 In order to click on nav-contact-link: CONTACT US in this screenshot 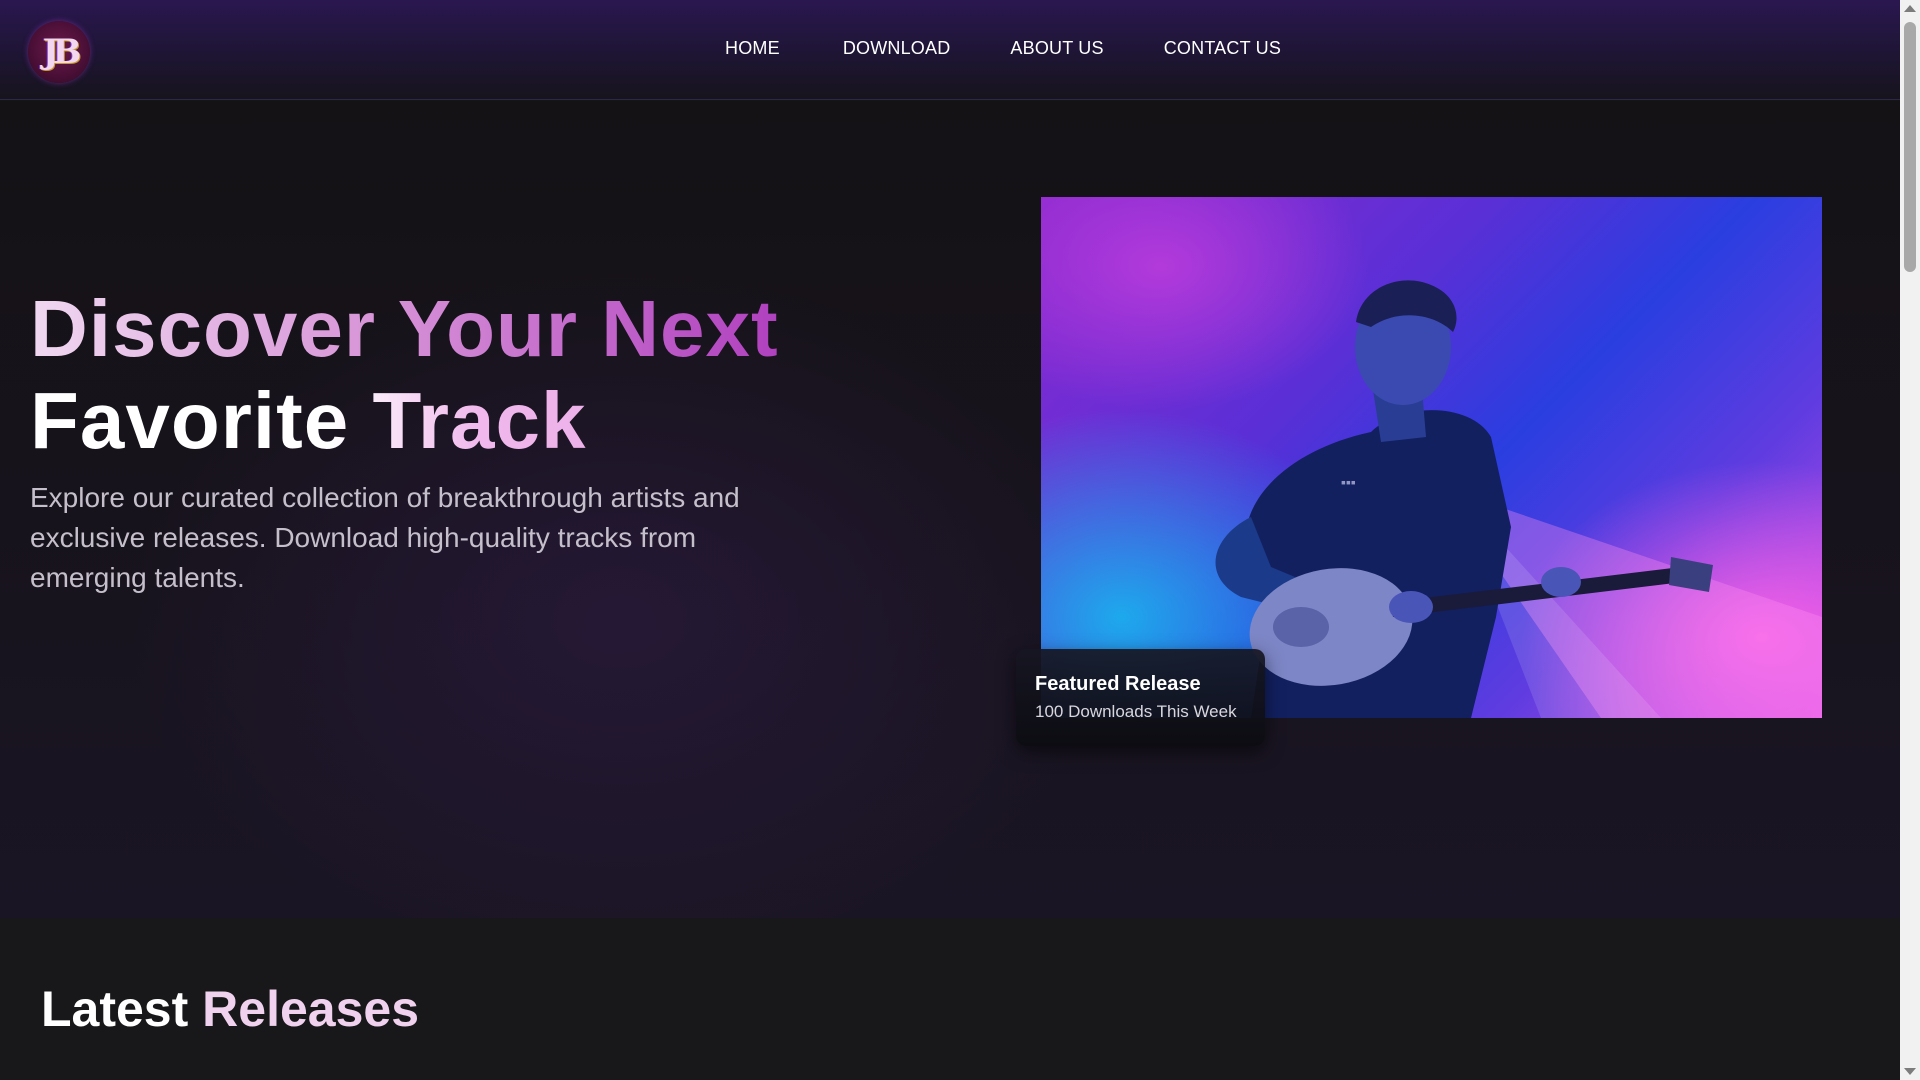, I will do `click(1222, 48)`.